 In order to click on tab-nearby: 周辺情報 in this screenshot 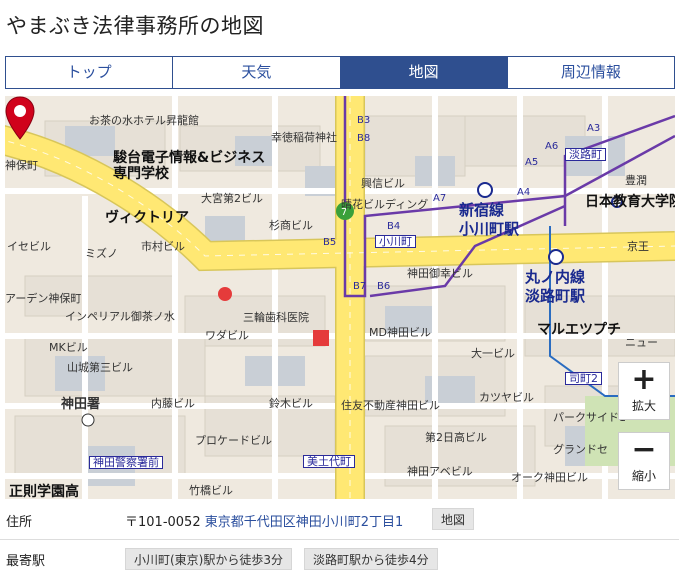, I will do `click(590, 72)`.